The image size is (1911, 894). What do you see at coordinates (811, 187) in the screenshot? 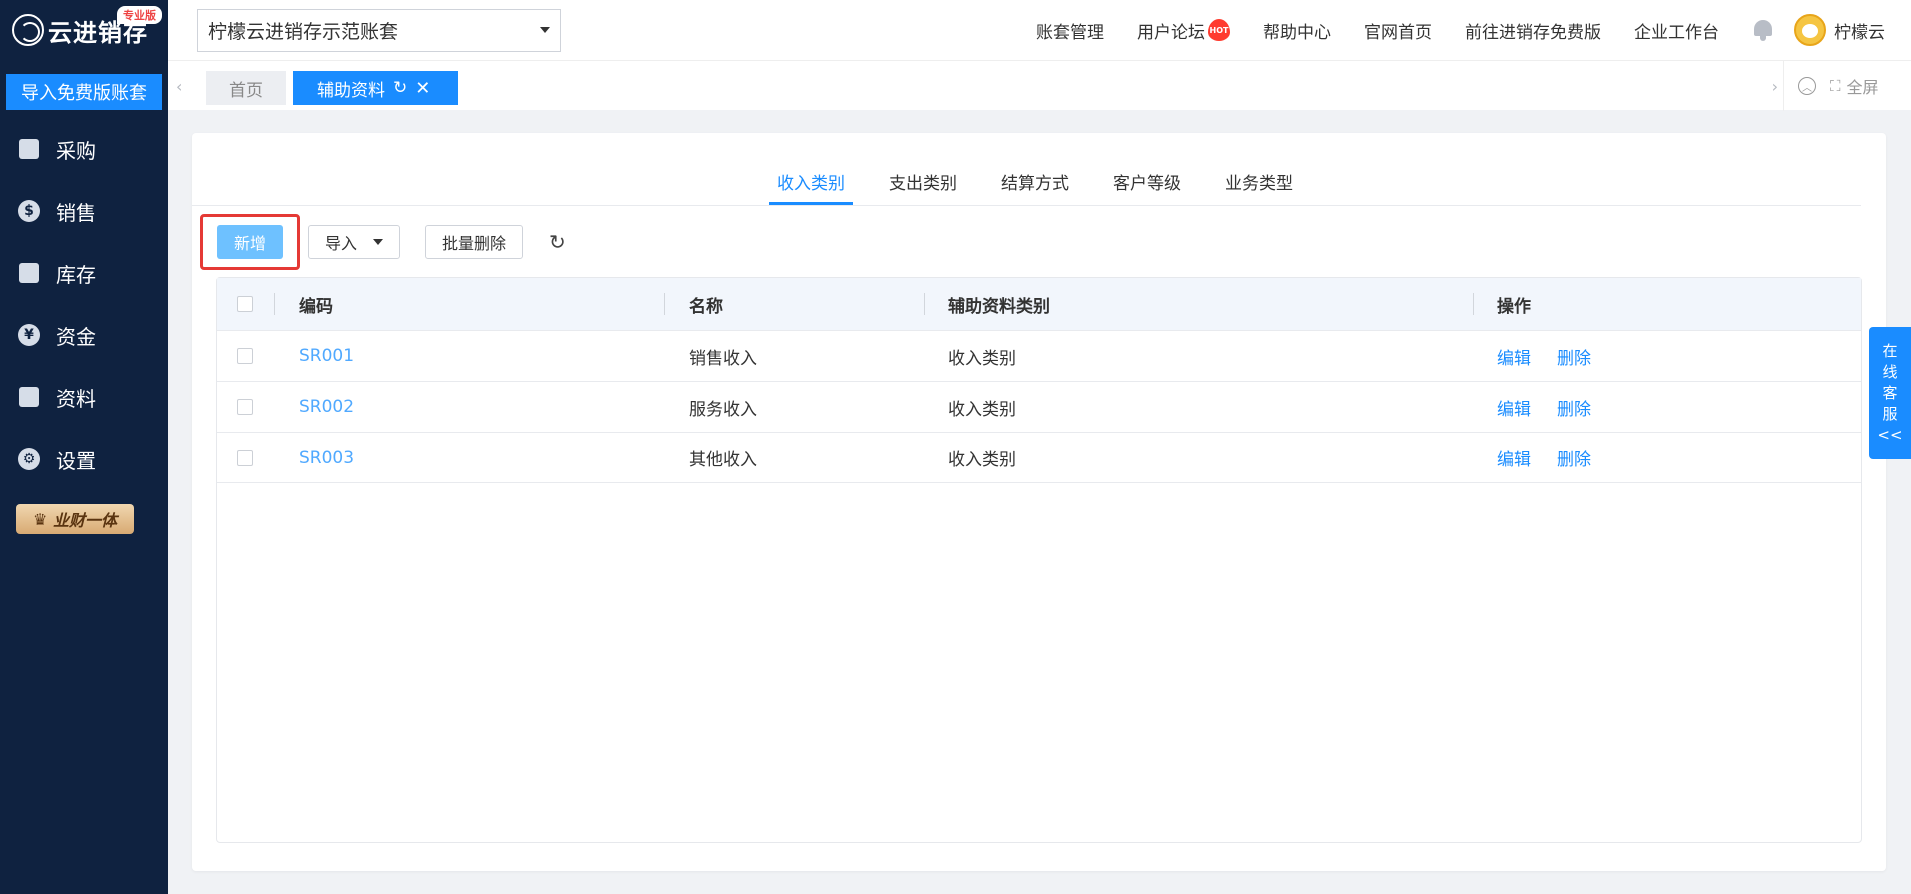
I see `tab-income-category: 收入类别` at bounding box center [811, 187].